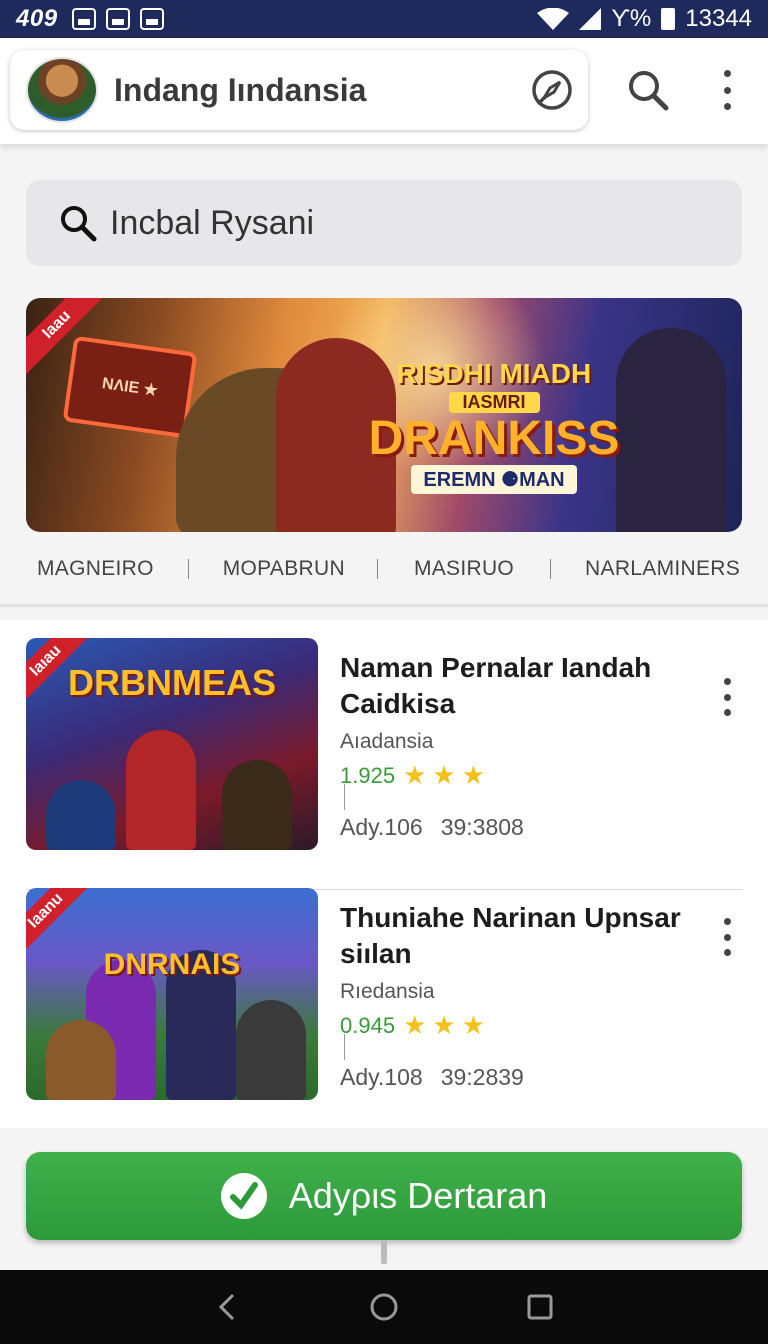 The height and width of the screenshot is (1344, 768). What do you see at coordinates (79, 224) in the screenshot?
I see `search-bar-icon` at bounding box center [79, 224].